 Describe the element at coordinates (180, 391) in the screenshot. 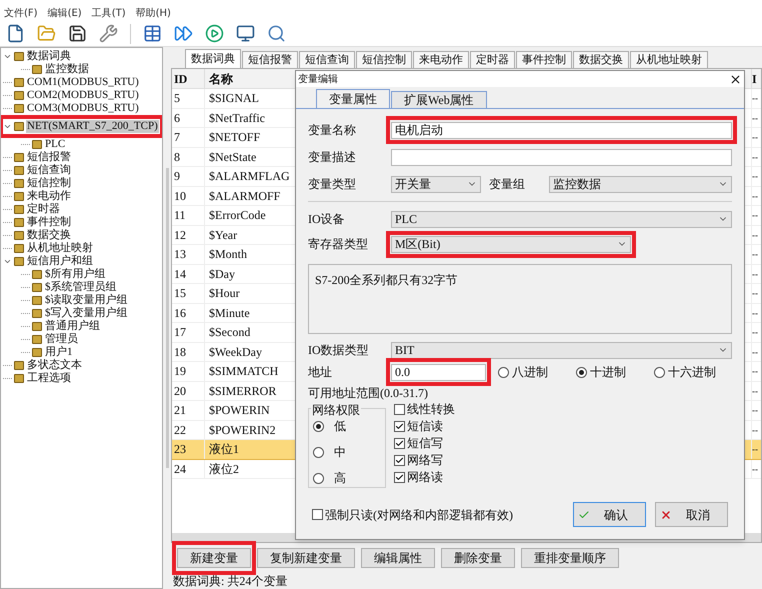

I see `table-cell-text: 20` at that location.